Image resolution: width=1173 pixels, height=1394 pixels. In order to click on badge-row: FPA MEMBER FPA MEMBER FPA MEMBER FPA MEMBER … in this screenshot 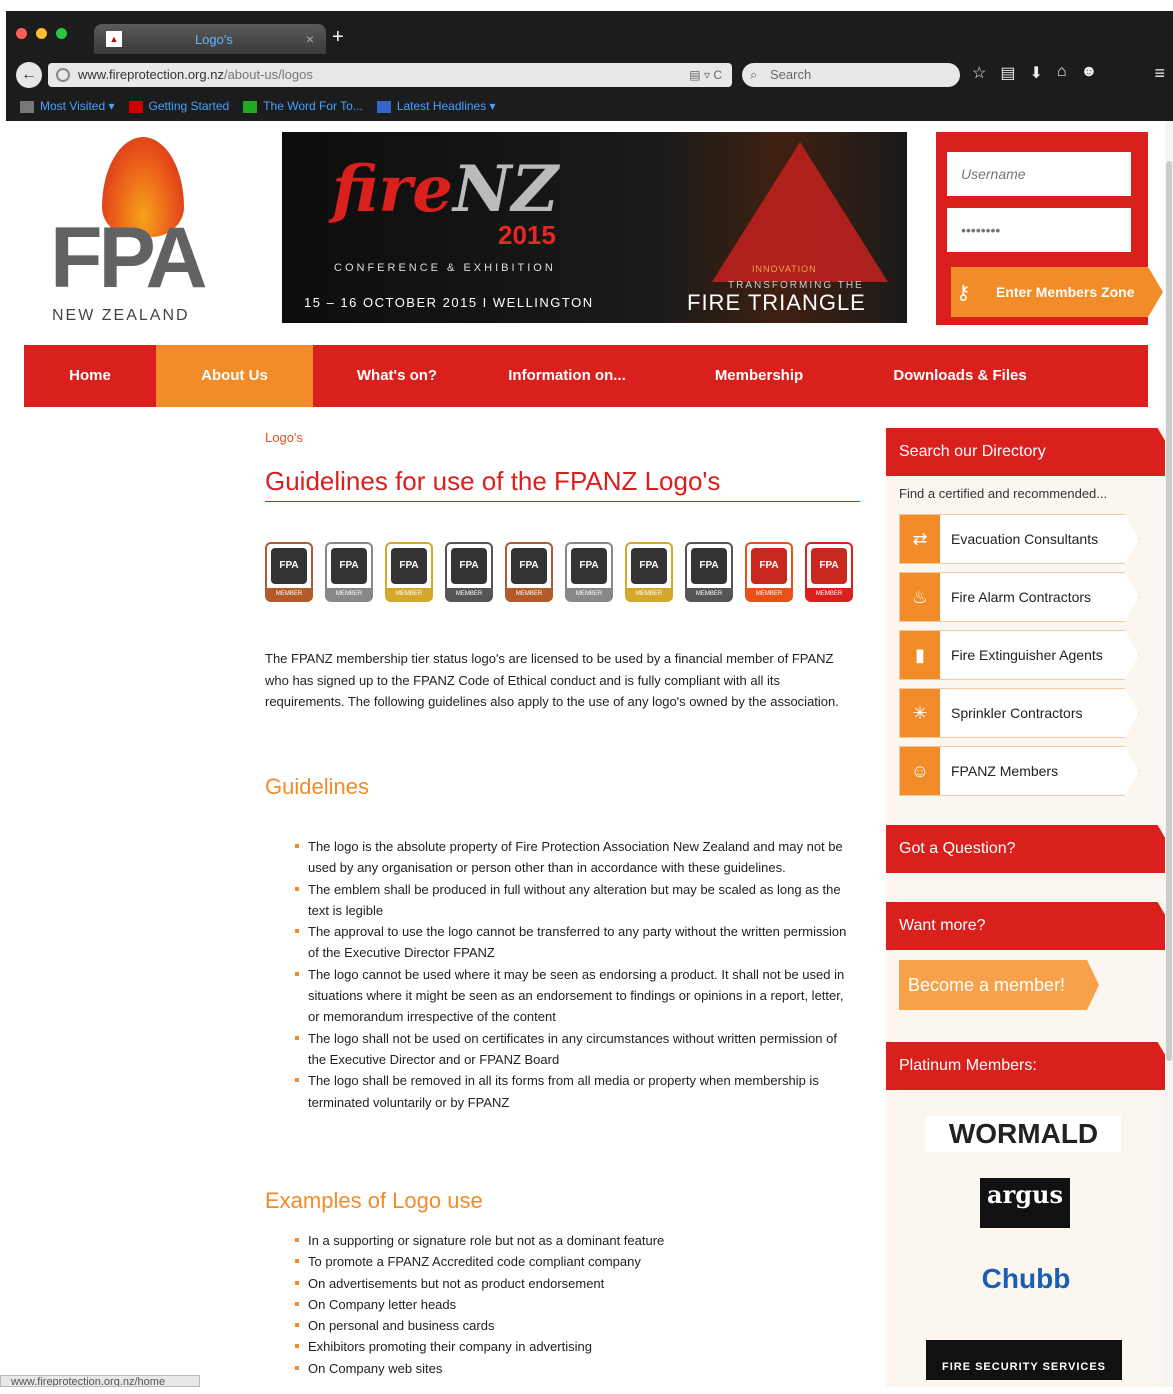, I will do `click(559, 572)`.